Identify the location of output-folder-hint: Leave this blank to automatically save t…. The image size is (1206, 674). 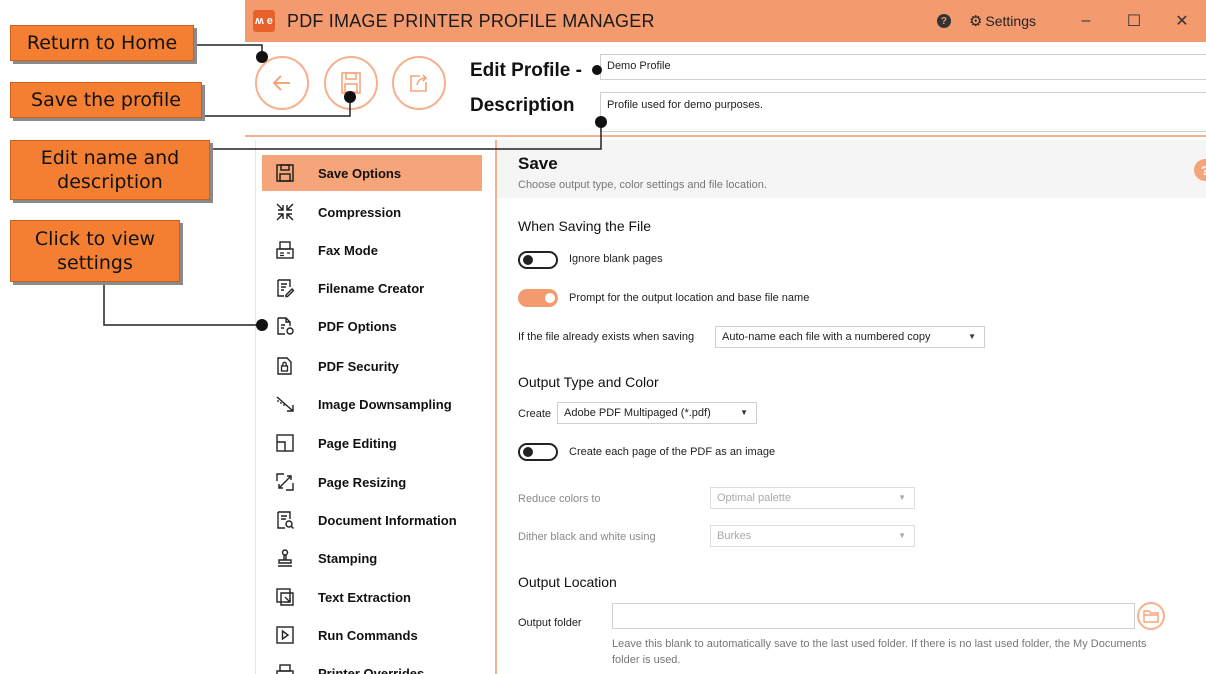
(879, 652).